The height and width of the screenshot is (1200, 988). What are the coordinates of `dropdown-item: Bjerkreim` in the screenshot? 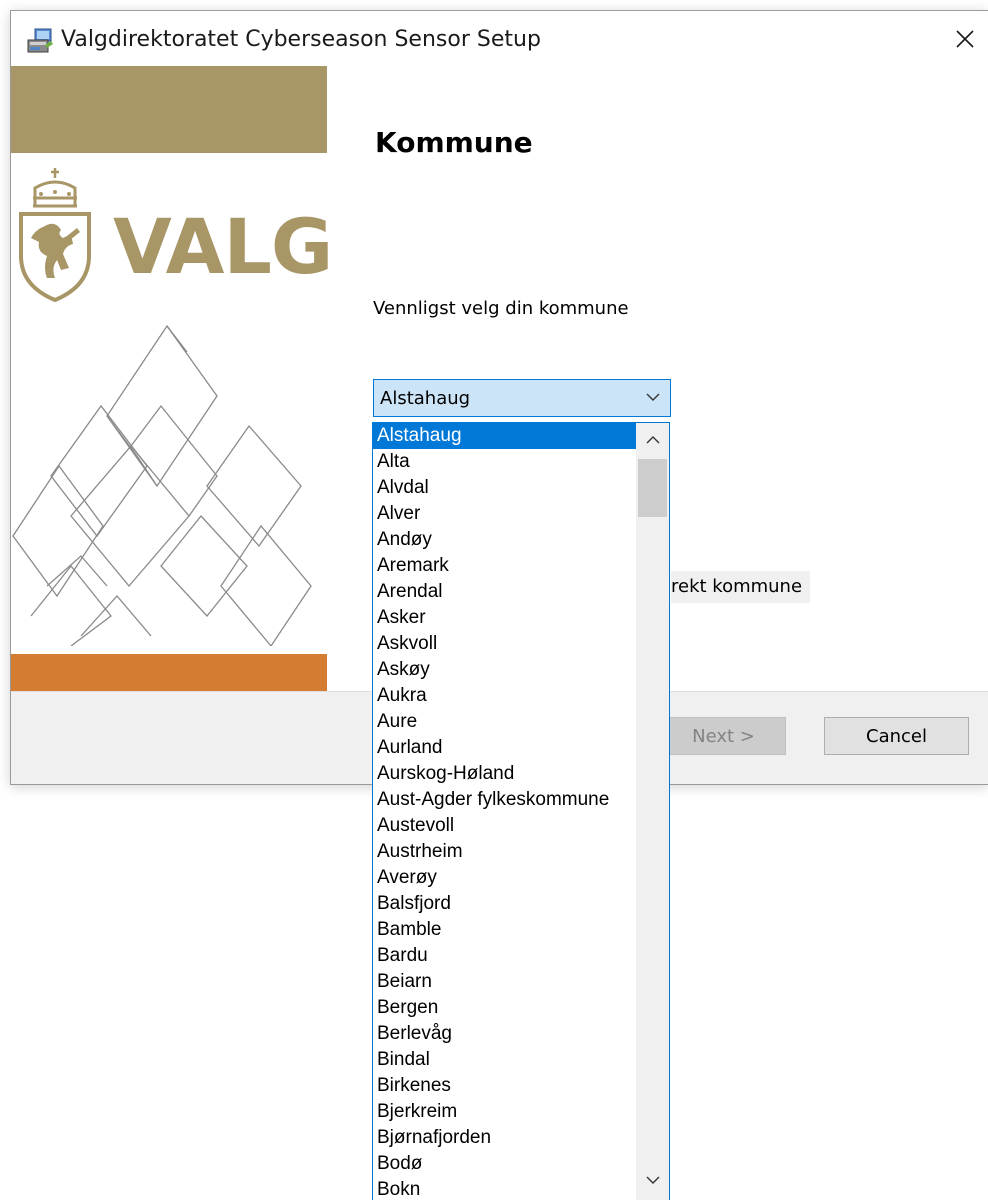 It's located at (504, 1112).